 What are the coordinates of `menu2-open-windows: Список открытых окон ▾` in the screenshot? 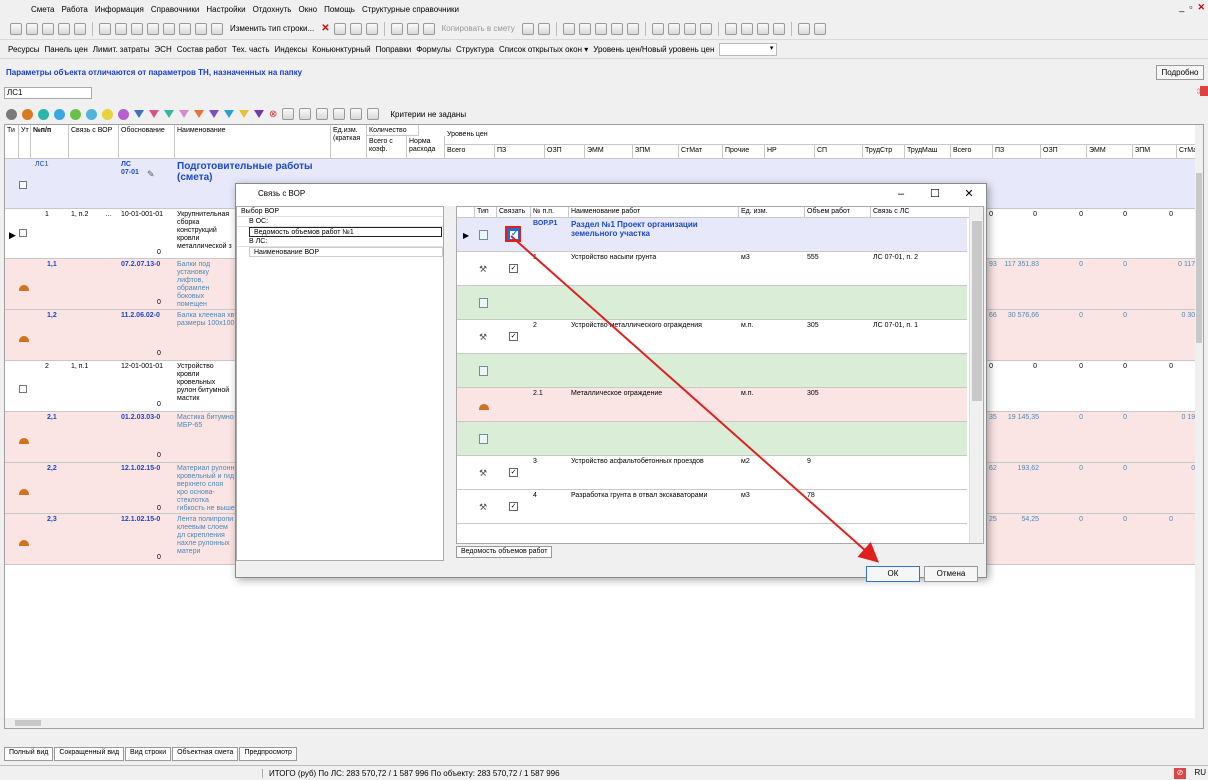 It's located at (543, 49).